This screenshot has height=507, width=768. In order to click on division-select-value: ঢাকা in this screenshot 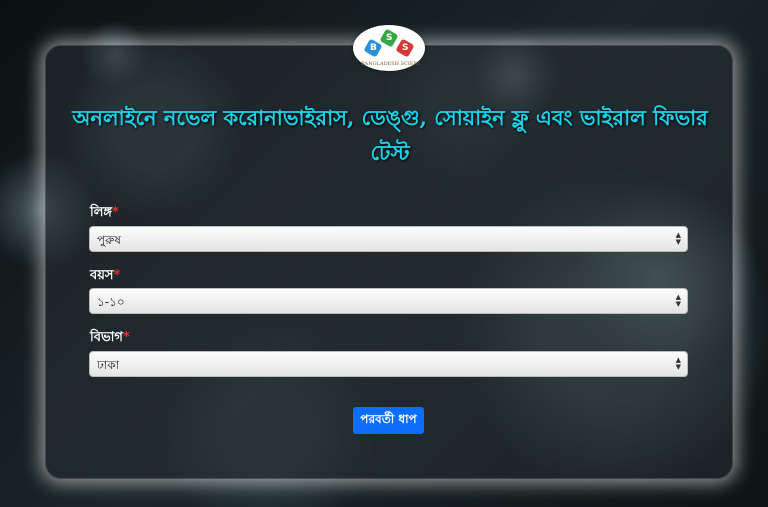, I will do `click(108, 365)`.